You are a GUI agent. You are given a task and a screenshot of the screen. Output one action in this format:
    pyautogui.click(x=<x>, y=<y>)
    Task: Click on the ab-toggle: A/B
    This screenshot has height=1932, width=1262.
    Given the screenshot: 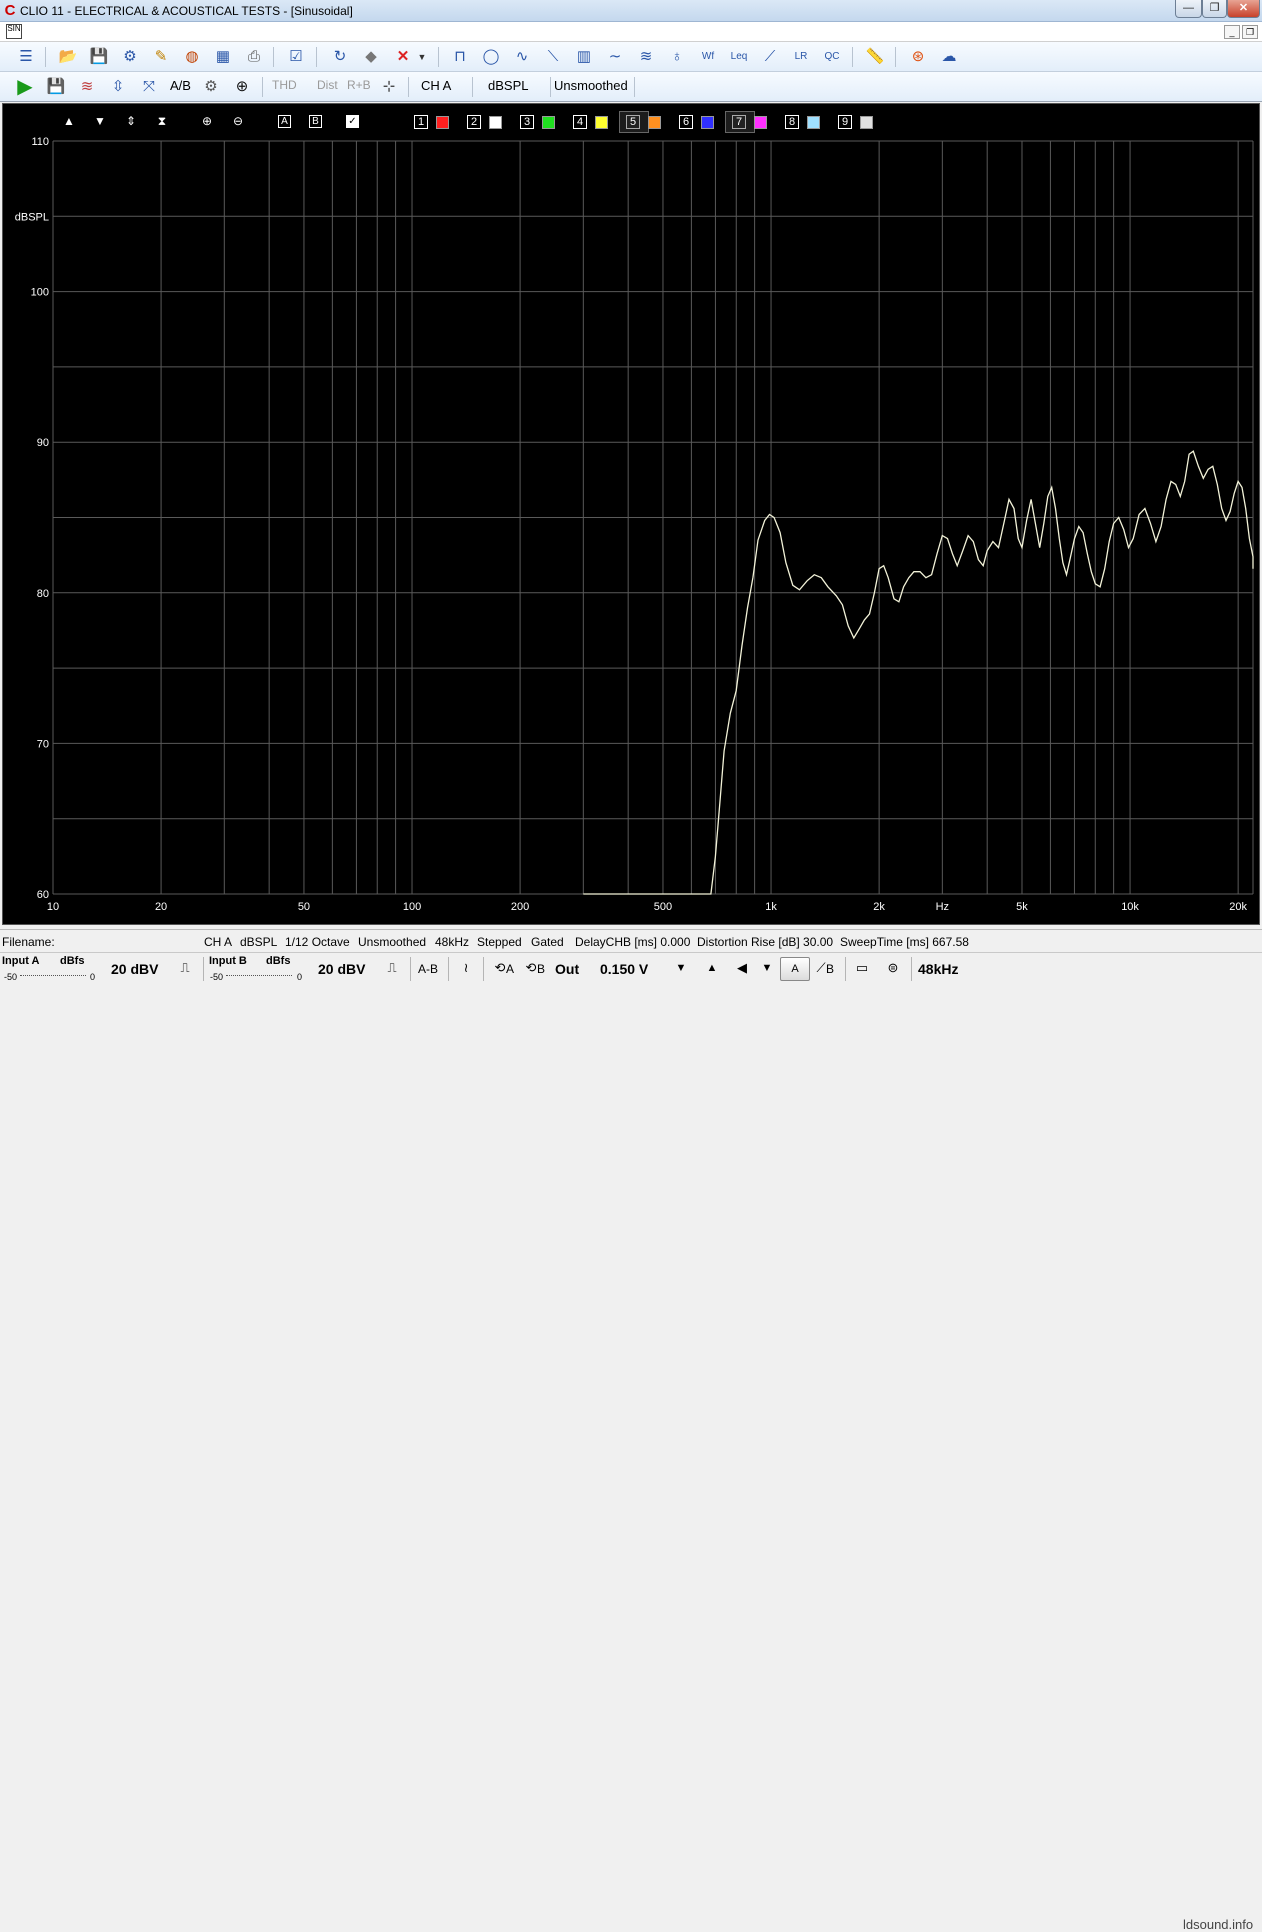 What is the action you would take?
    pyautogui.click(x=180, y=85)
    